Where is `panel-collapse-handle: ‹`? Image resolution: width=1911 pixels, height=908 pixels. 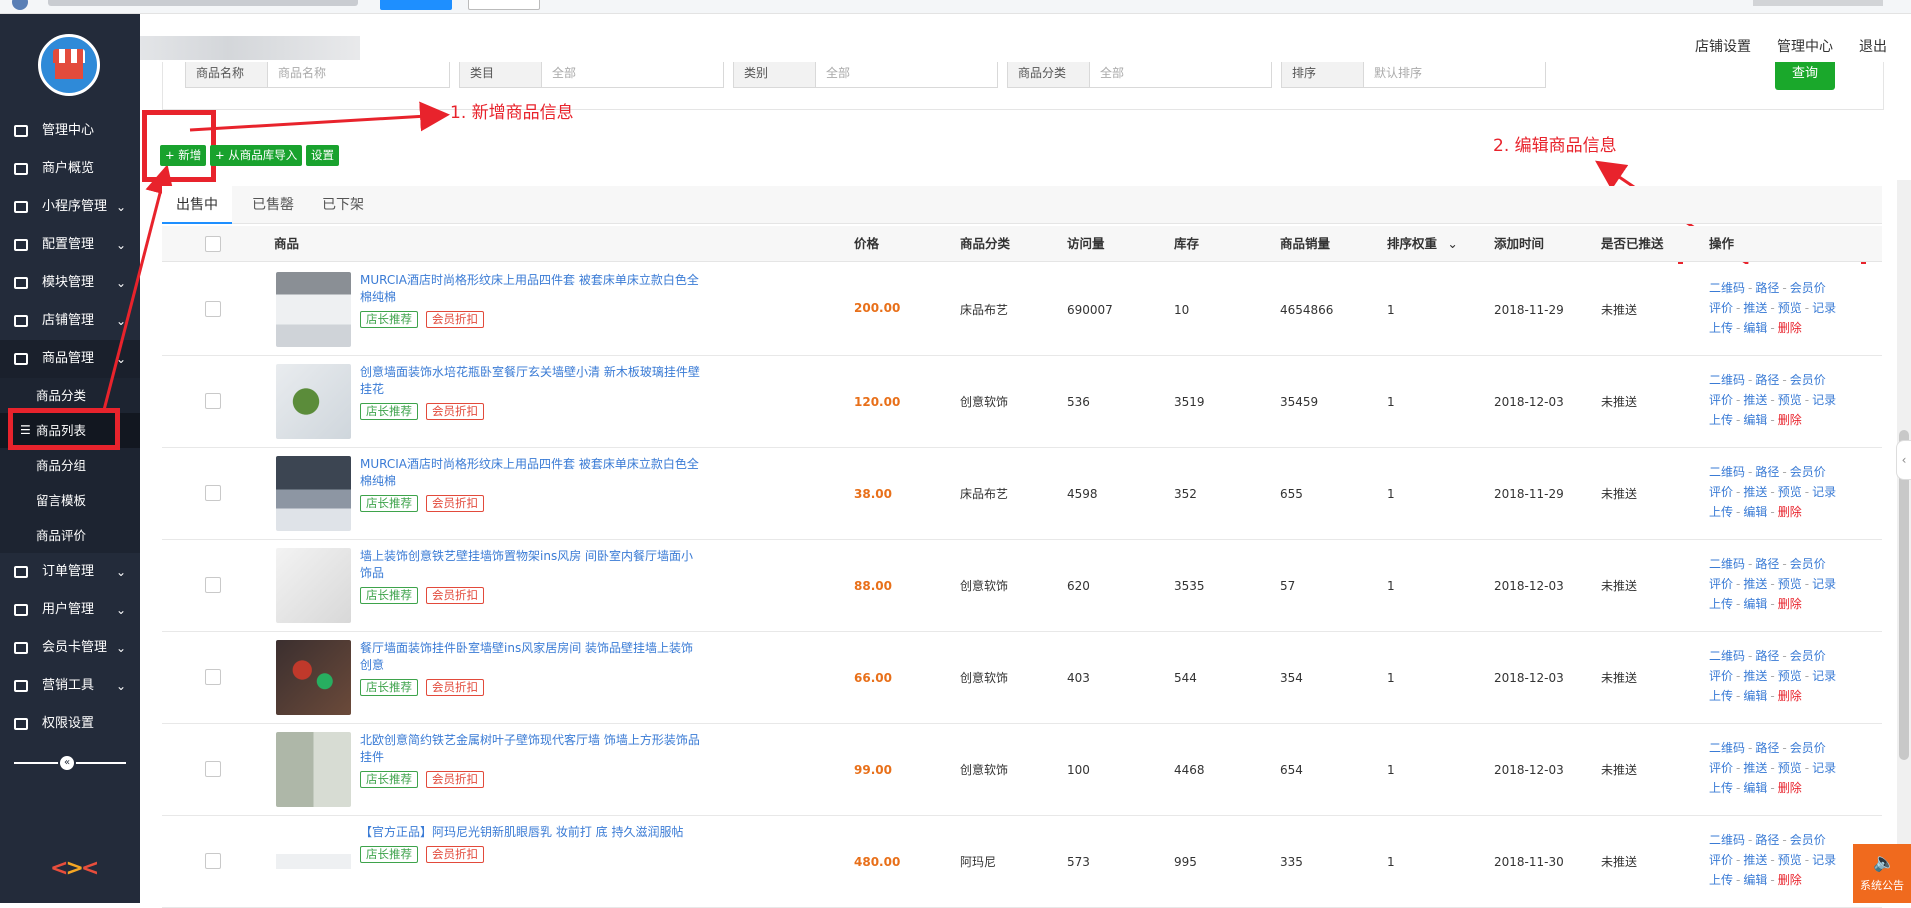
panel-collapse-handle: ‹ is located at coordinates (1903, 460).